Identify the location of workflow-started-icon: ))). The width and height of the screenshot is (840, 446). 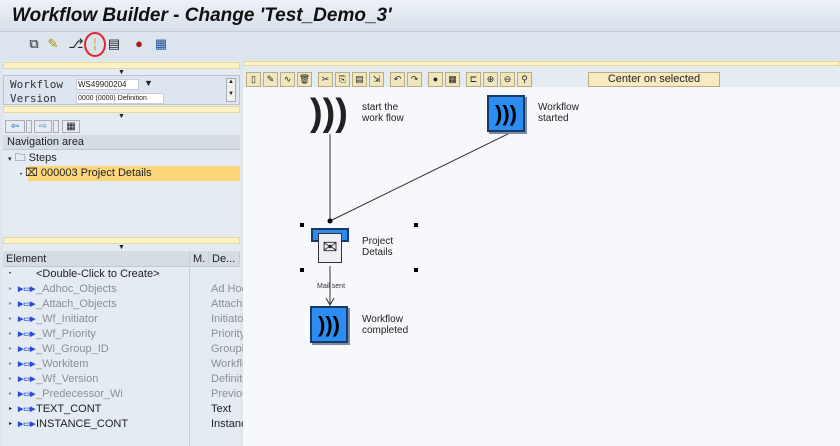
(506, 113).